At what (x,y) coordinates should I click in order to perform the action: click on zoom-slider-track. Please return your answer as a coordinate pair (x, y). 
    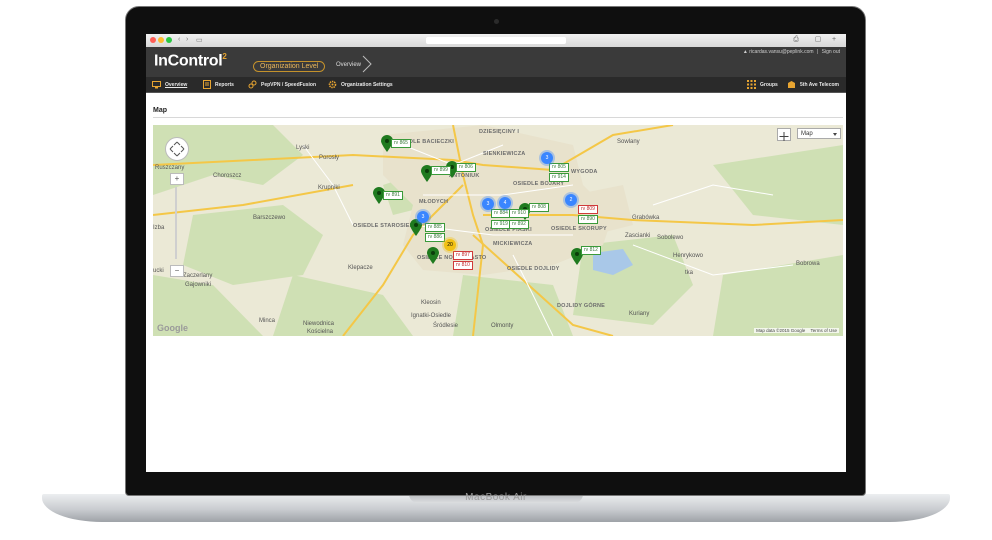
    Looking at the image, I should click on (176, 223).